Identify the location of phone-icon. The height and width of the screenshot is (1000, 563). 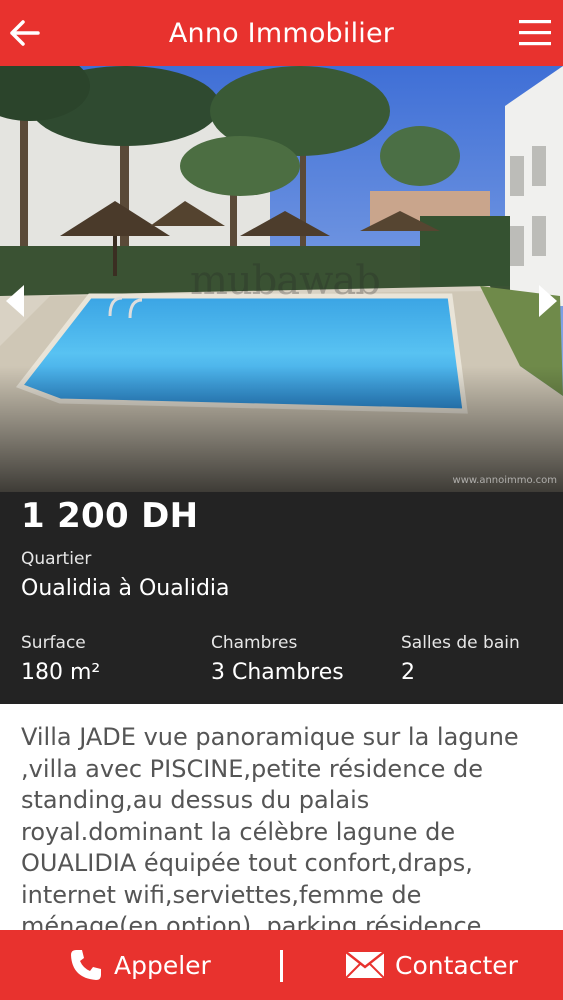
(86, 965).